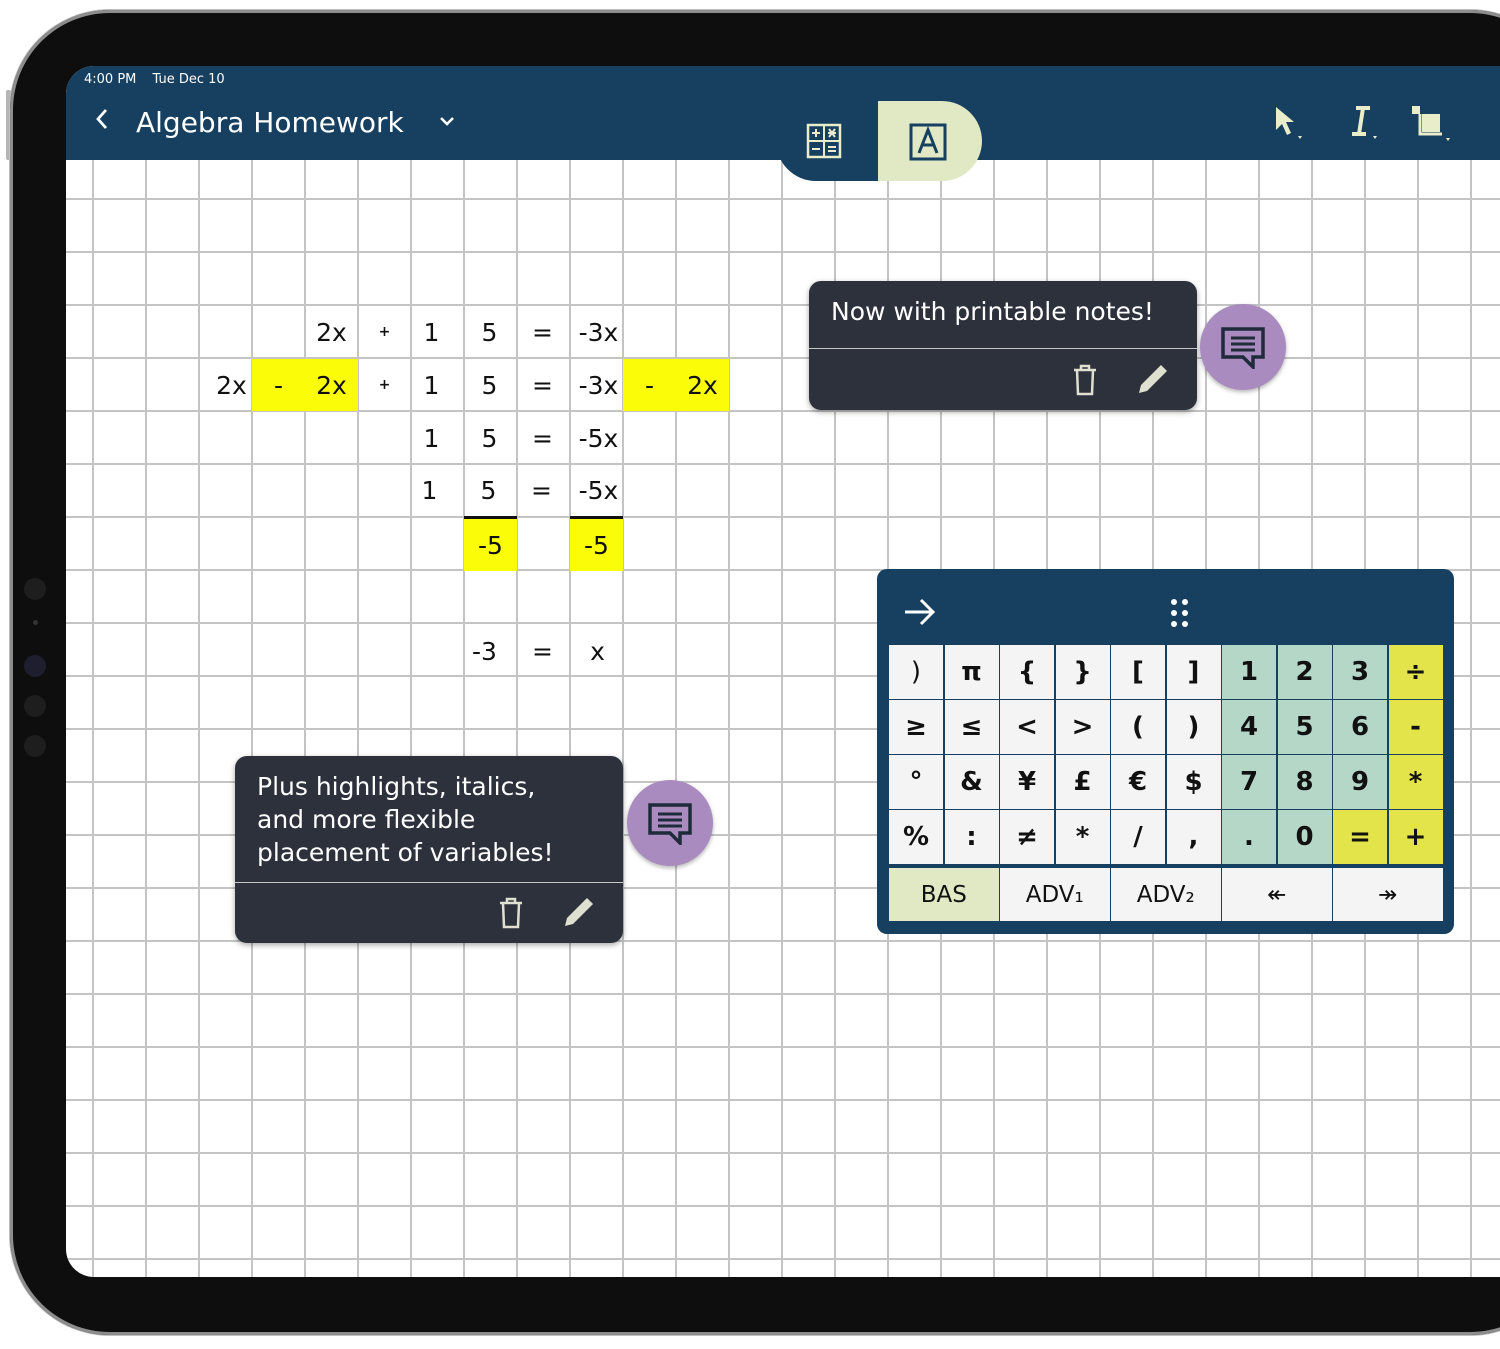  I want to click on key: 0, so click(1304, 837).